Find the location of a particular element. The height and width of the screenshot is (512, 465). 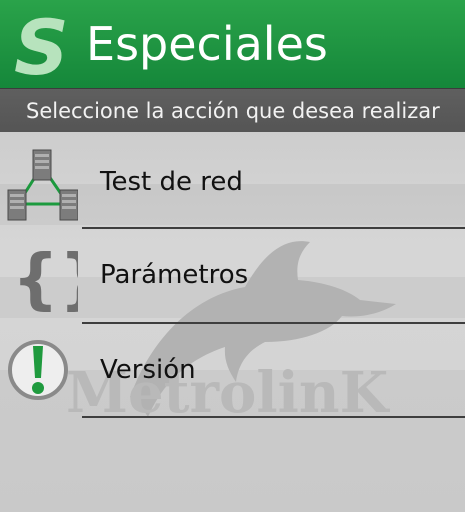

svg-text: S is located at coordinates (41, 44).